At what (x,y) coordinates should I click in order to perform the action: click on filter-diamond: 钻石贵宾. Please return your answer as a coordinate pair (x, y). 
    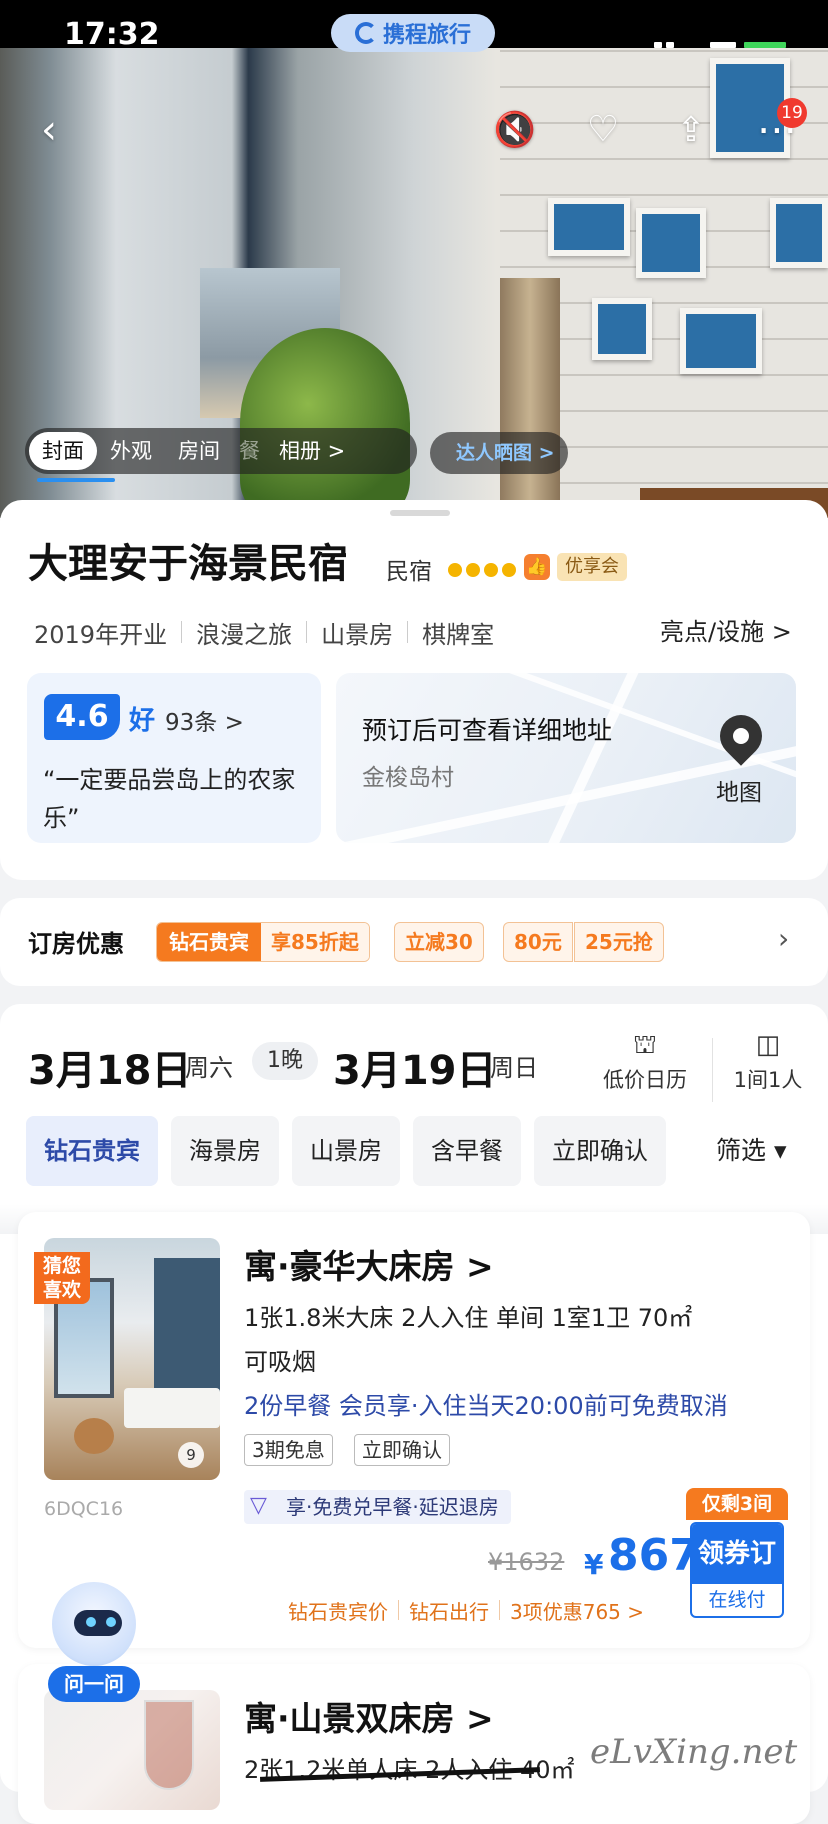
    Looking at the image, I should click on (92, 1151).